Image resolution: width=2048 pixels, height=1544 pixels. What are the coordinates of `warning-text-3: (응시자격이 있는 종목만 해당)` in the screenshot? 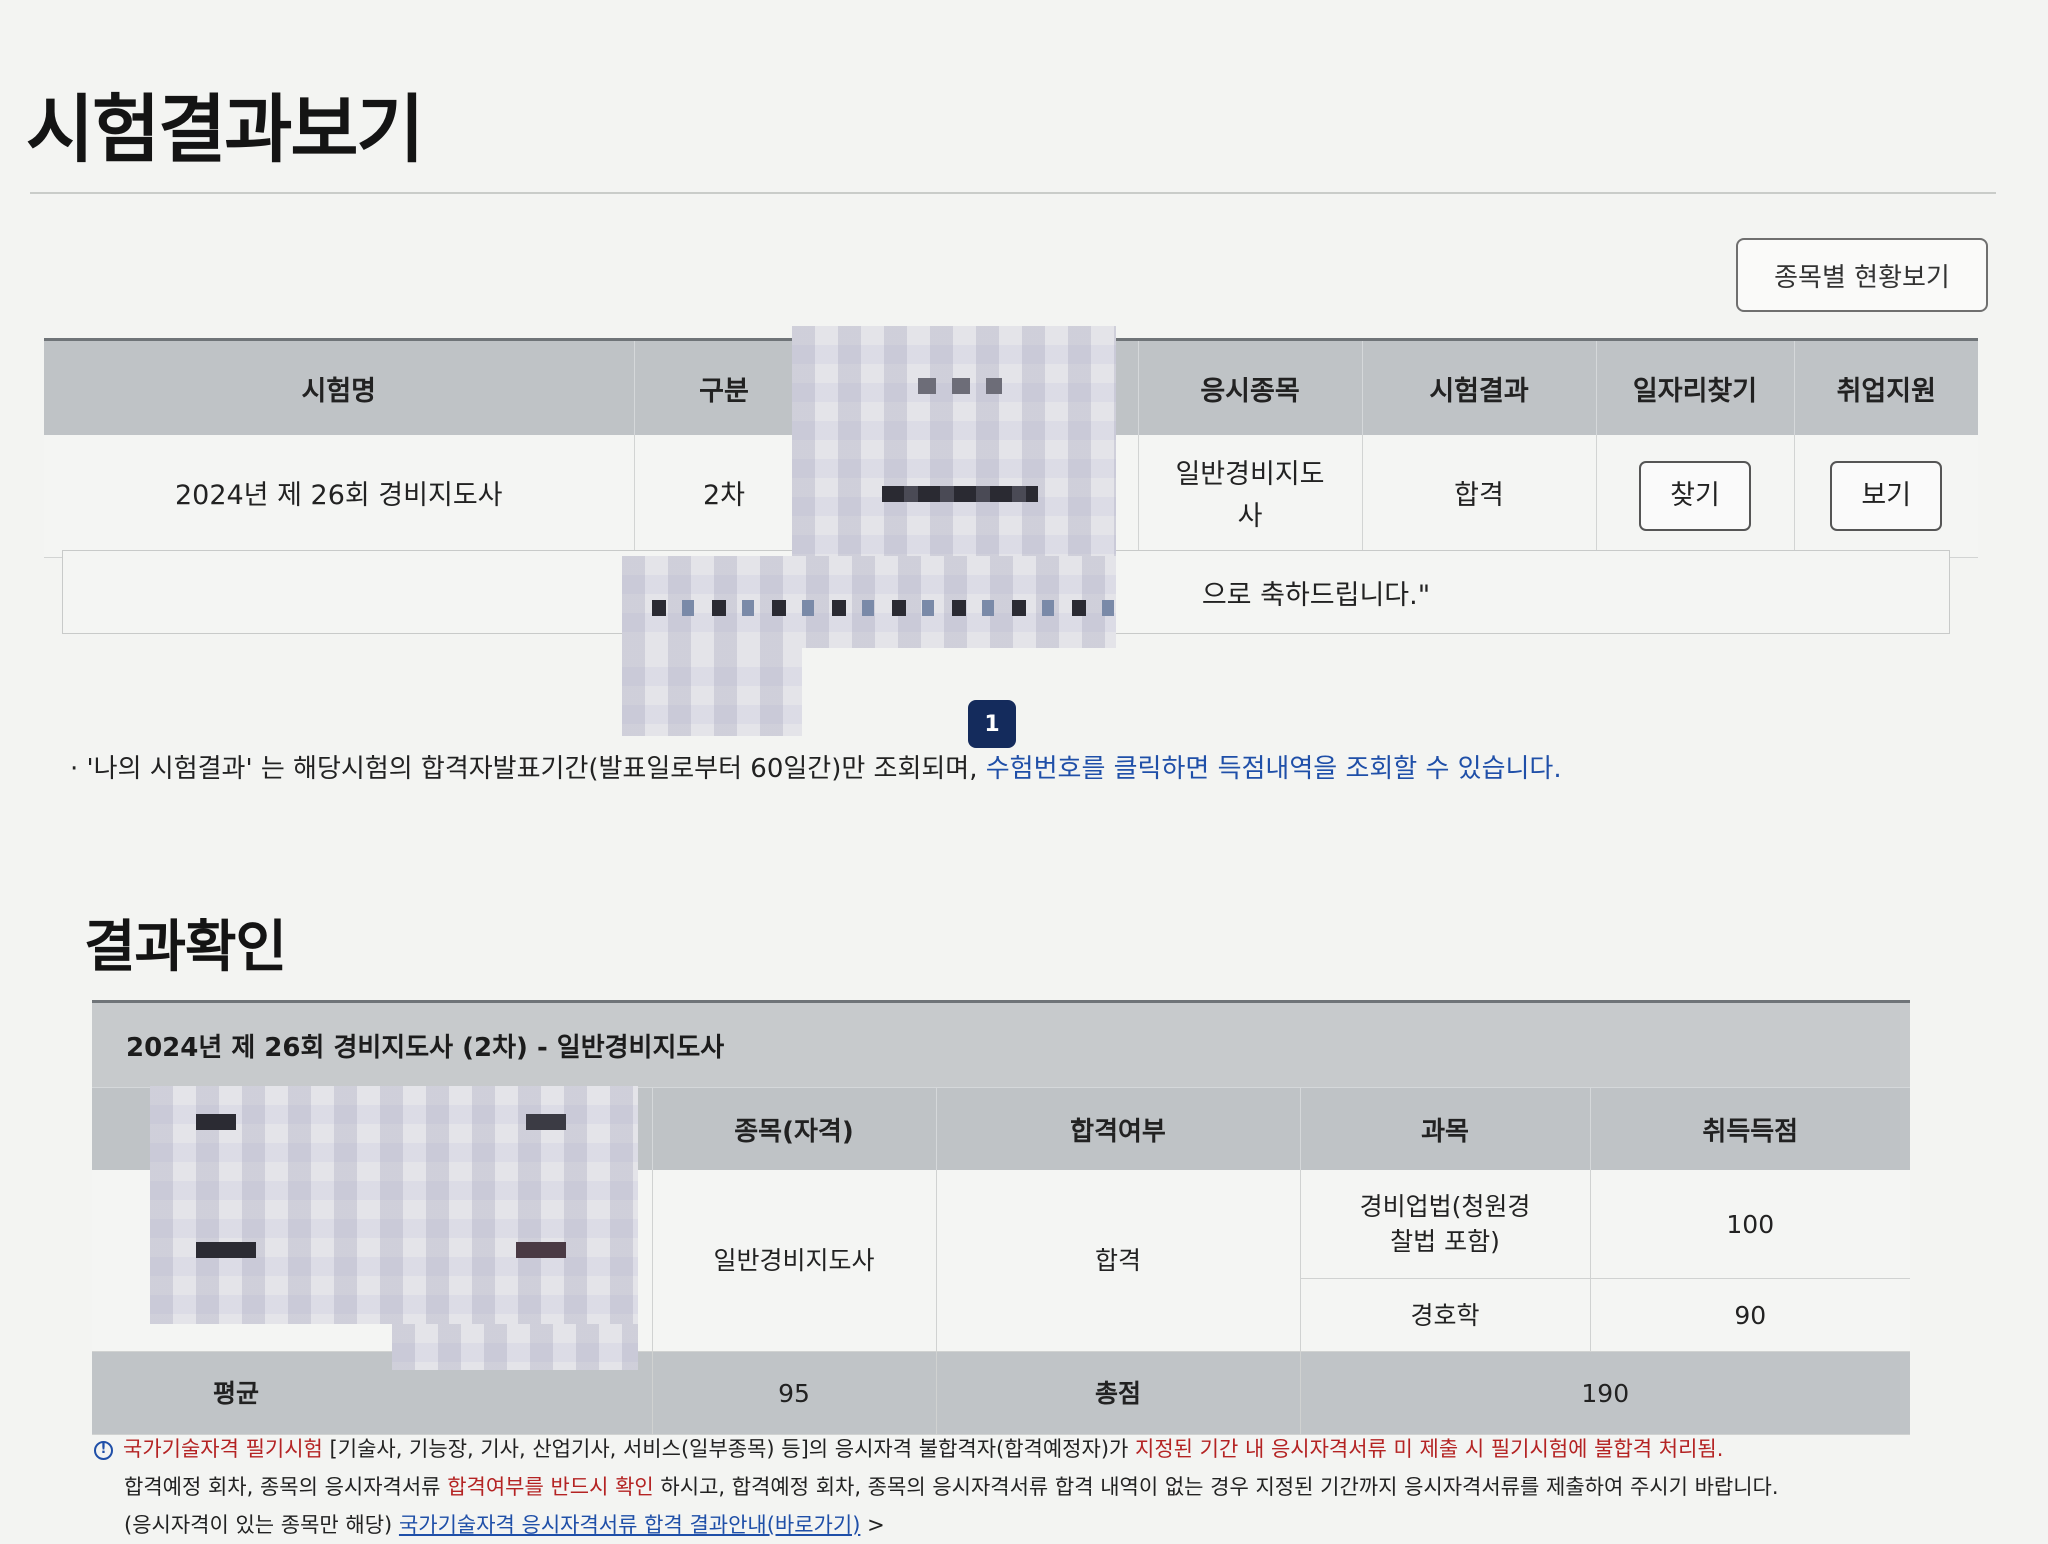 It's located at (261, 1525).